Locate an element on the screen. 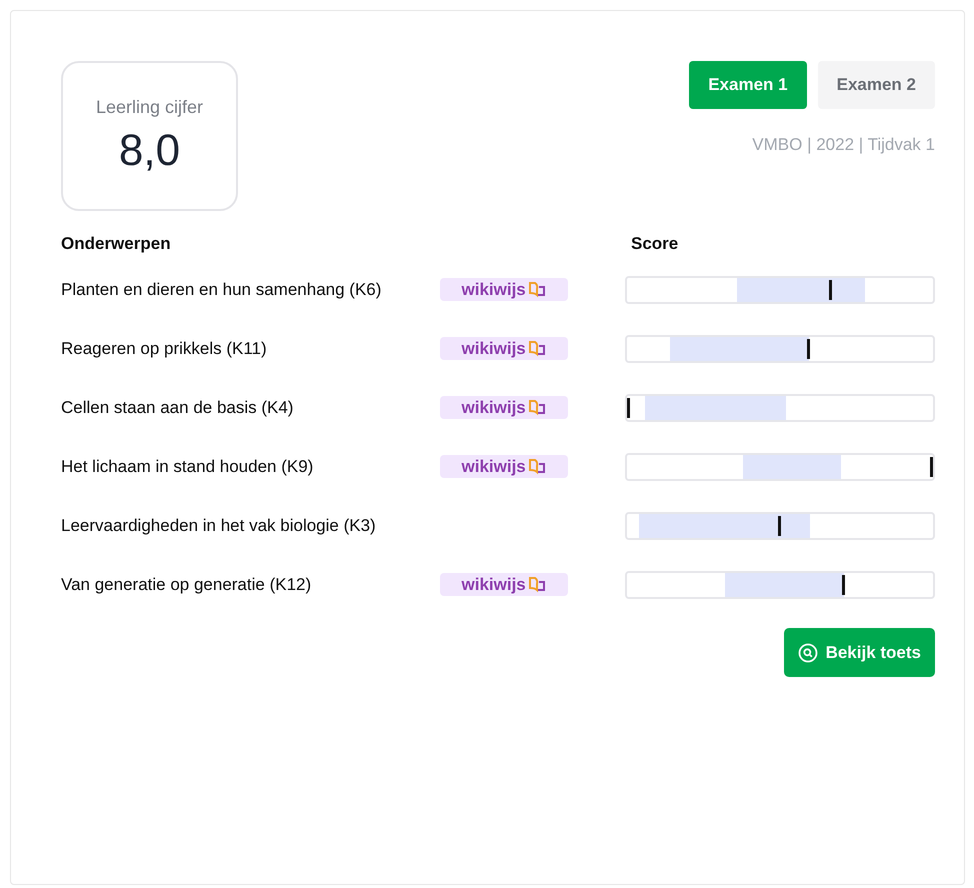 This screenshot has width=974, height=888. view-test-button: Bekijk toets is located at coordinates (859, 652).